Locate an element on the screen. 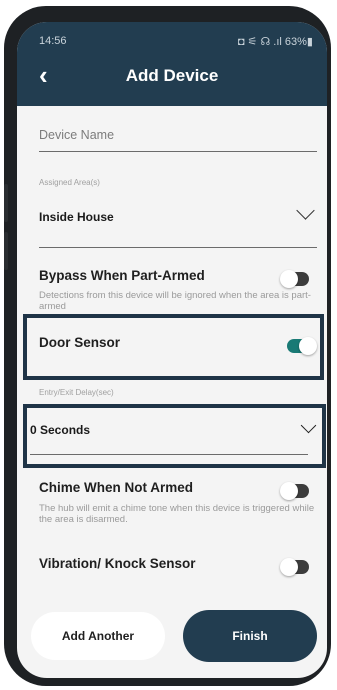 This screenshot has width=337, height=690. entry-exit-delay-label: Entry/Exit Delay(sec) is located at coordinates (76, 392).